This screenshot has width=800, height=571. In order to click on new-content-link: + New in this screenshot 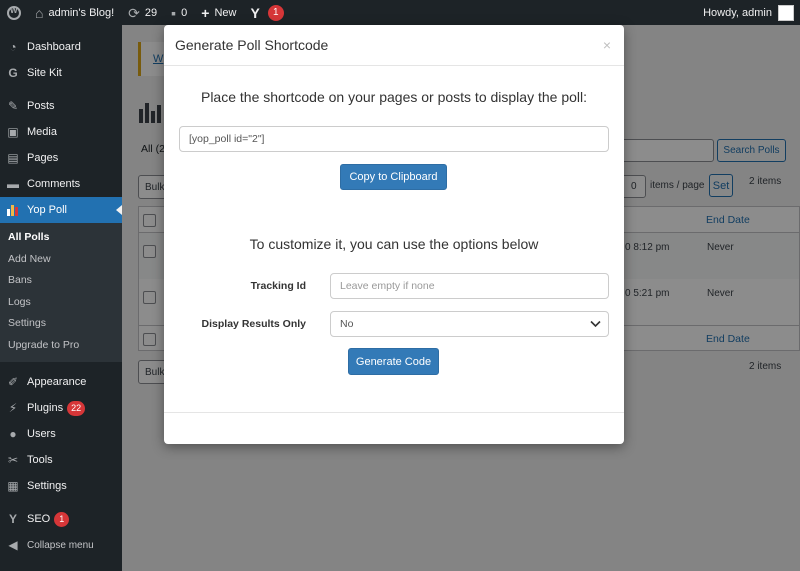, I will do `click(218, 12)`.